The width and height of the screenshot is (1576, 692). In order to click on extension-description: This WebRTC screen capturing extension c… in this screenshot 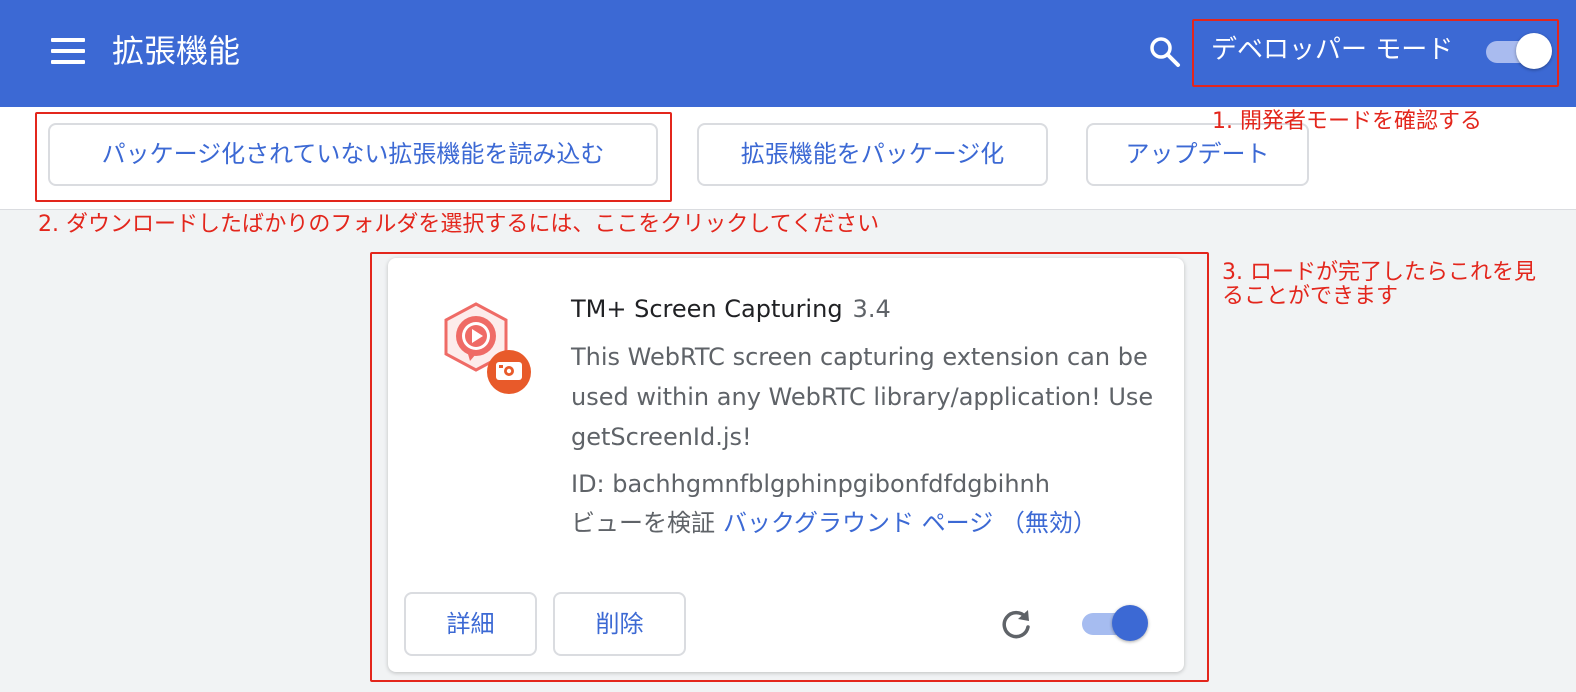, I will do `click(862, 397)`.